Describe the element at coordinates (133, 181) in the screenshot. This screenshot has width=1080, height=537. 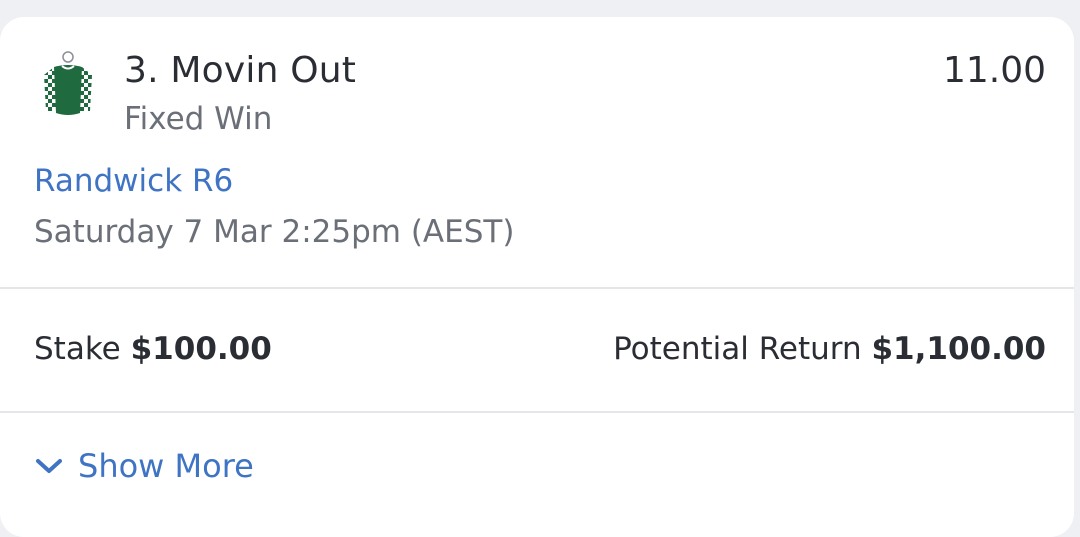
I see `race-link: Randwick R6` at that location.